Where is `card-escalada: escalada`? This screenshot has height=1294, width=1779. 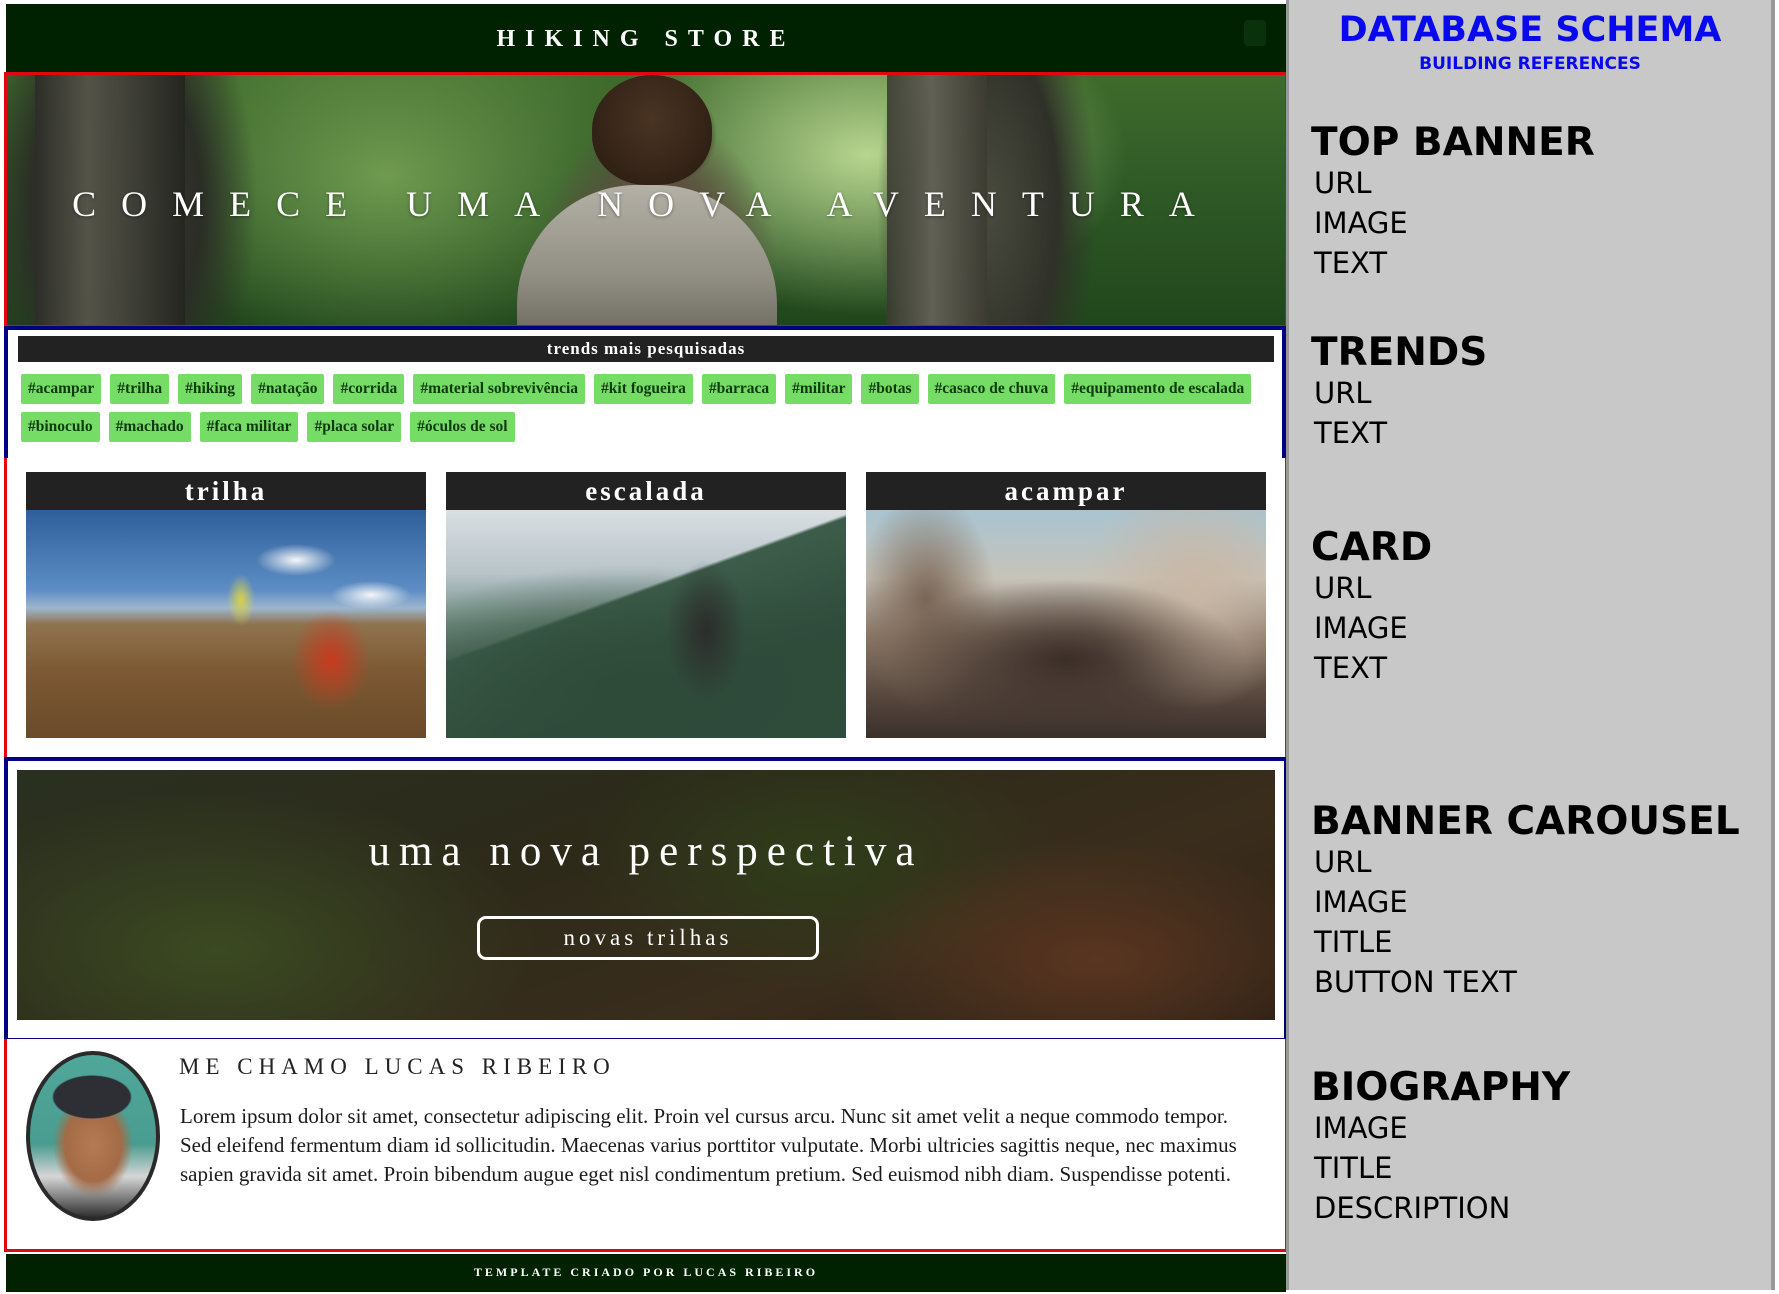 card-escalada: escalada is located at coordinates (646, 605).